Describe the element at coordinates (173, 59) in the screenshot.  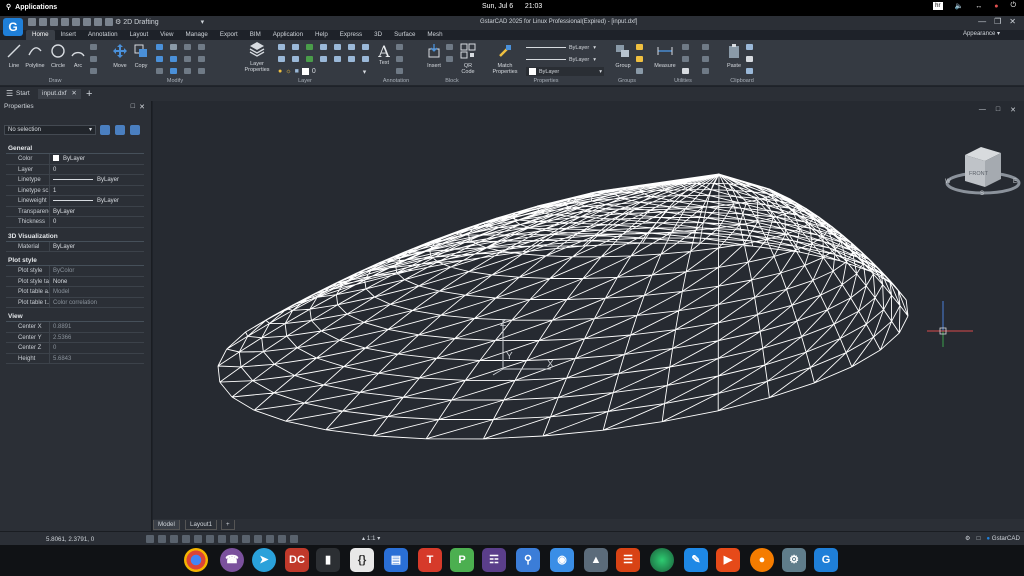
I see `fillet-icon` at that location.